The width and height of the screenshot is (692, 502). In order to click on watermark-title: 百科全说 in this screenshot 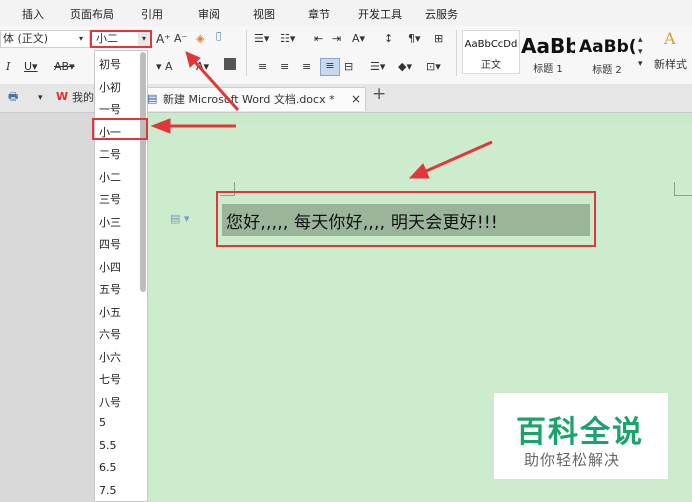, I will do `click(580, 432)`.